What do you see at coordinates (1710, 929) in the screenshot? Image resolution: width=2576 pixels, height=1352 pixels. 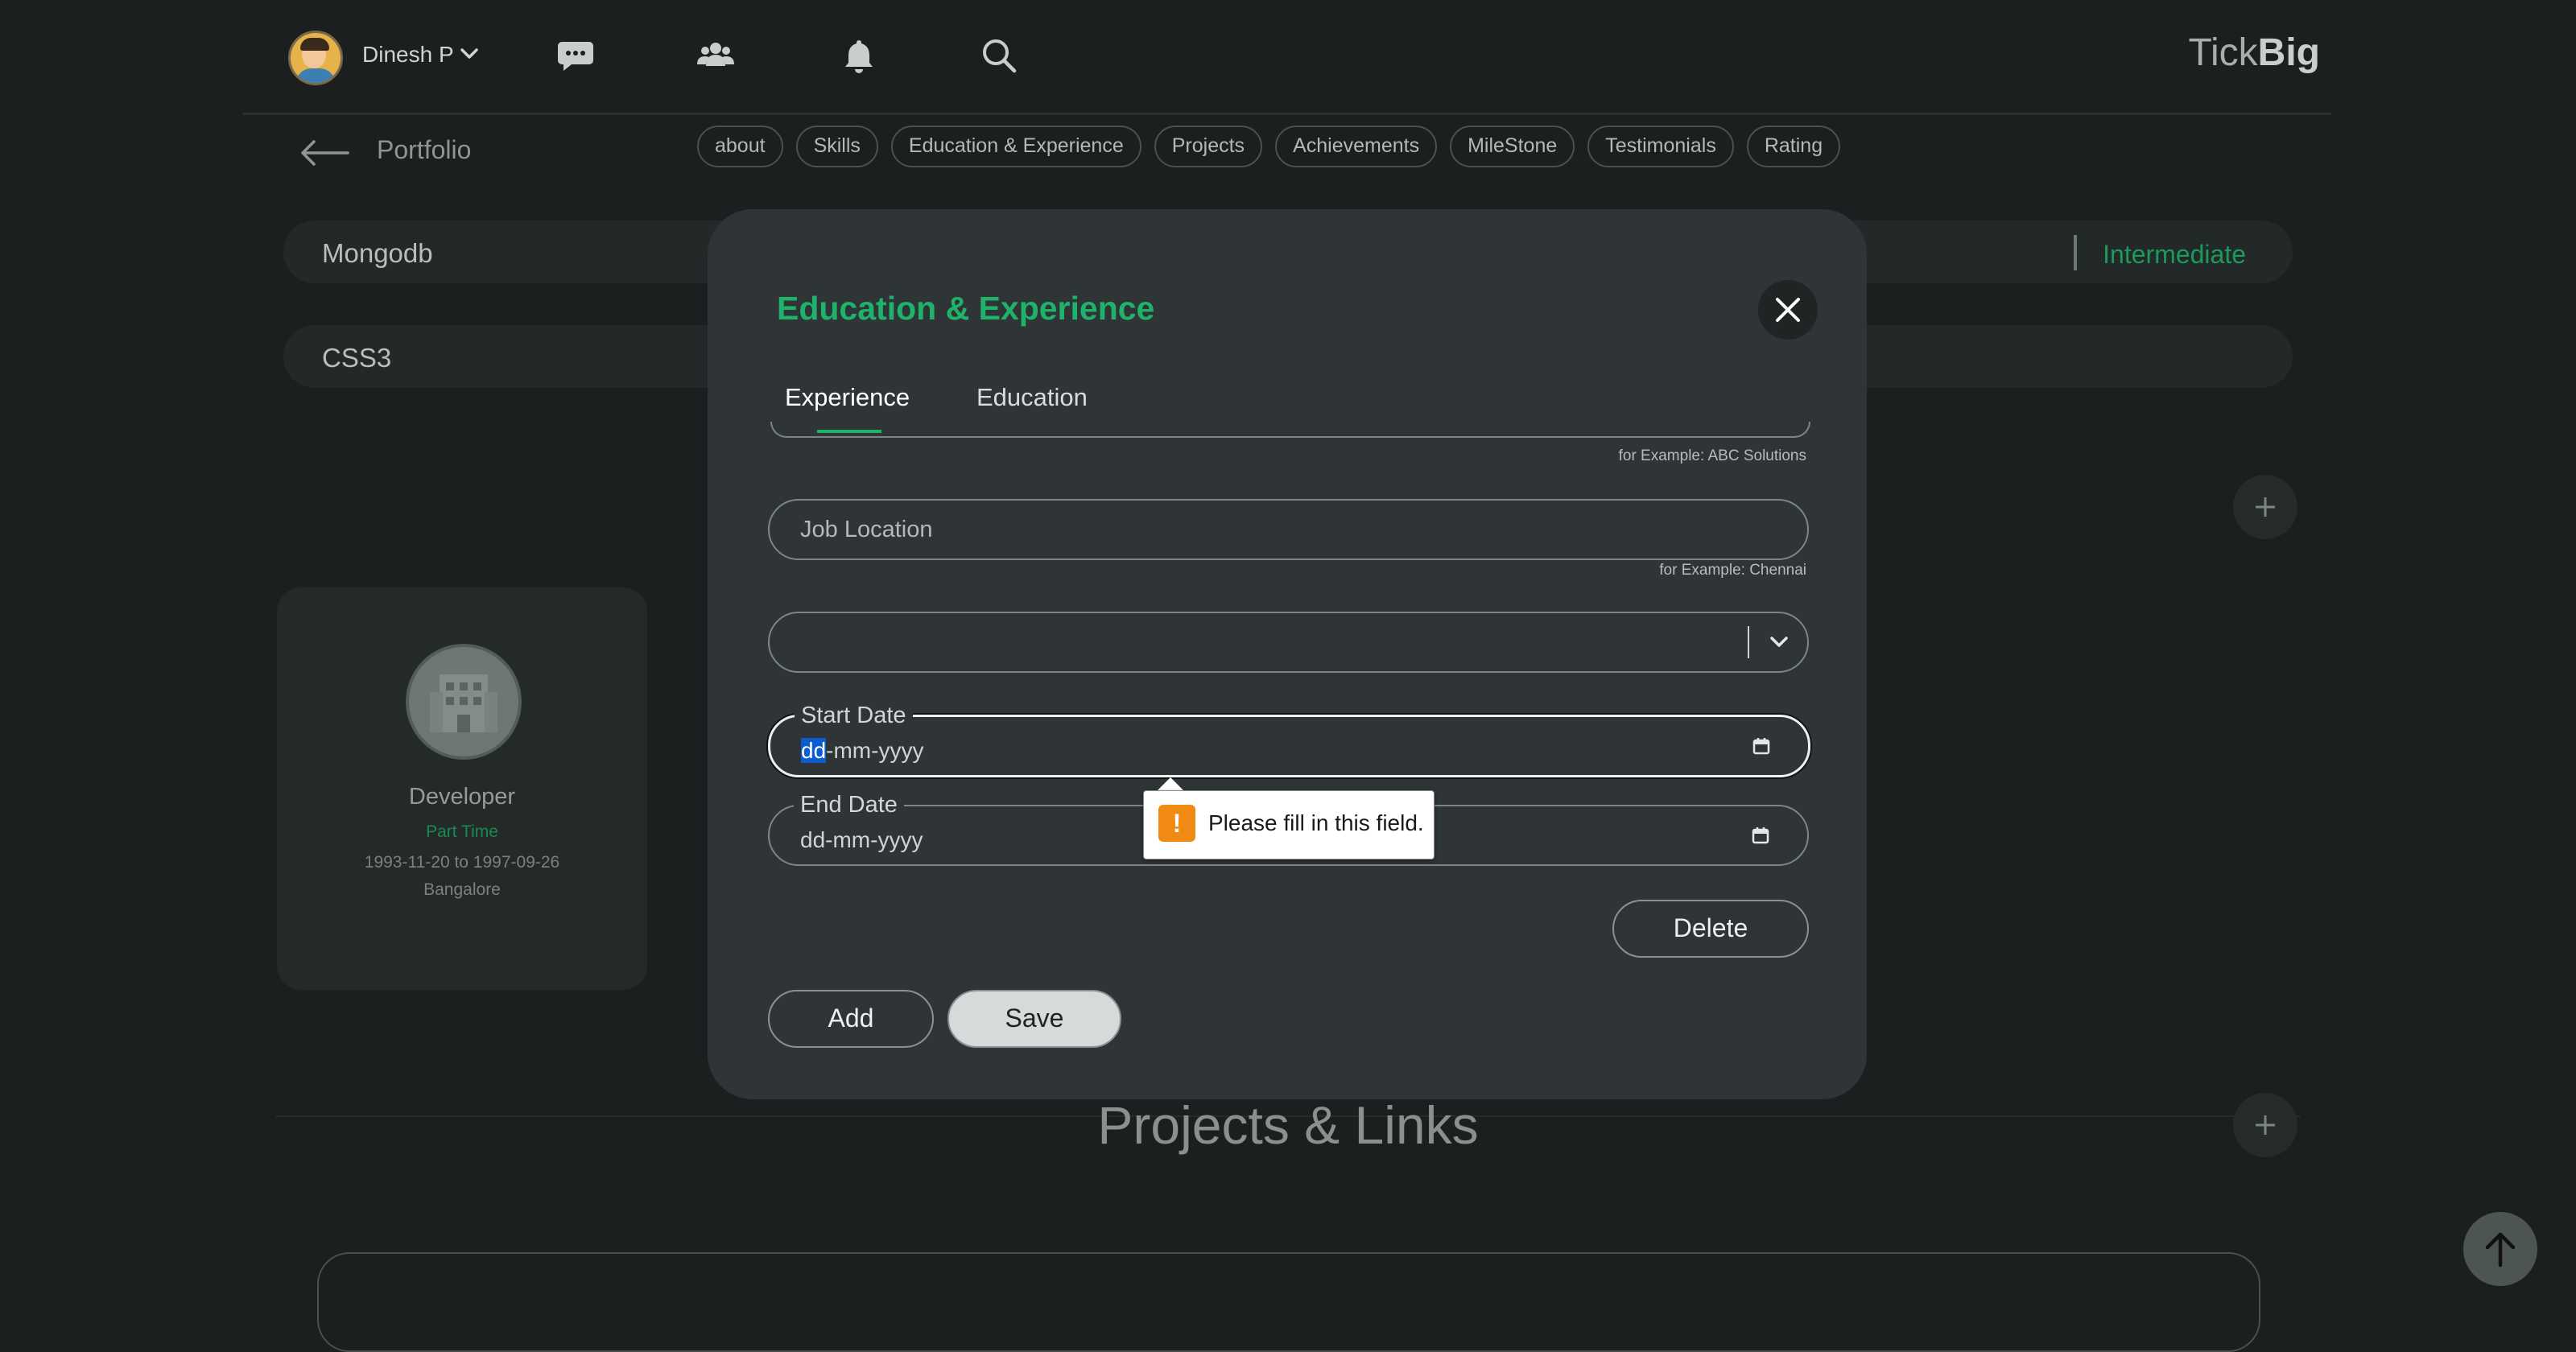 I see `delete-button: Delete` at bounding box center [1710, 929].